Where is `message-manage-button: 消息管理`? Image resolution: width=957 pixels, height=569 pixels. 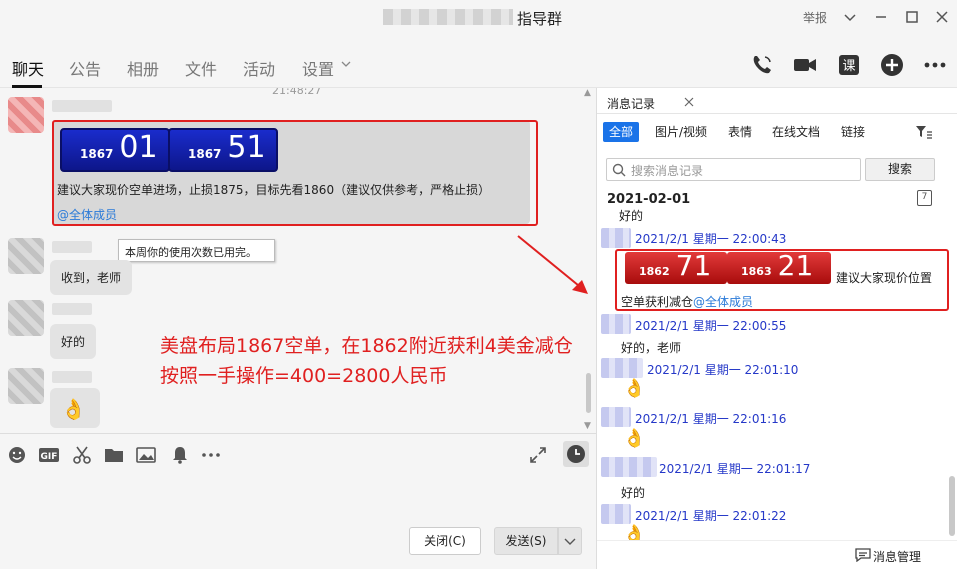
message-manage-button: 消息管理 is located at coordinates (897, 556).